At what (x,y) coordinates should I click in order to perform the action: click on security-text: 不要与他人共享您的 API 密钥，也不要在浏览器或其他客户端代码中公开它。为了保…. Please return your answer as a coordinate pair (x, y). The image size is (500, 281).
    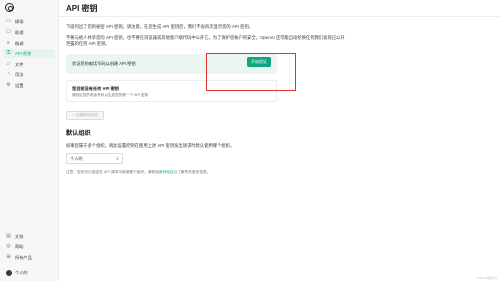
    Looking at the image, I should click on (205, 40).